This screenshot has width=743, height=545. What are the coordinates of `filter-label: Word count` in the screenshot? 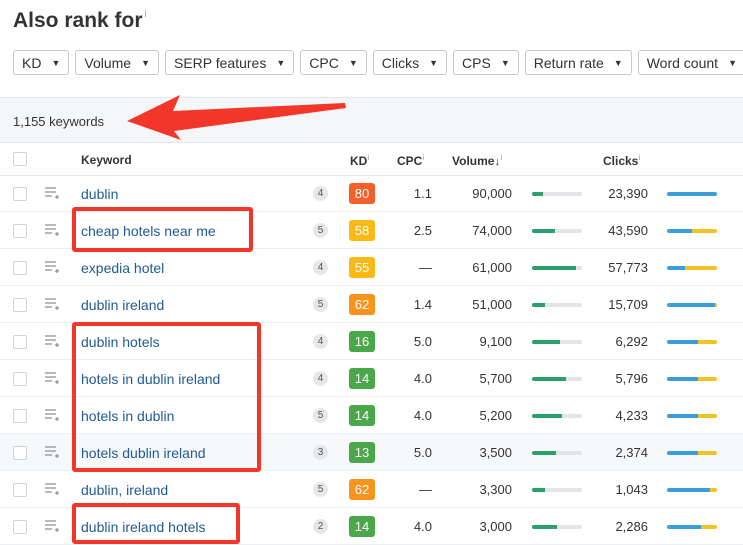 It's located at (682, 62).